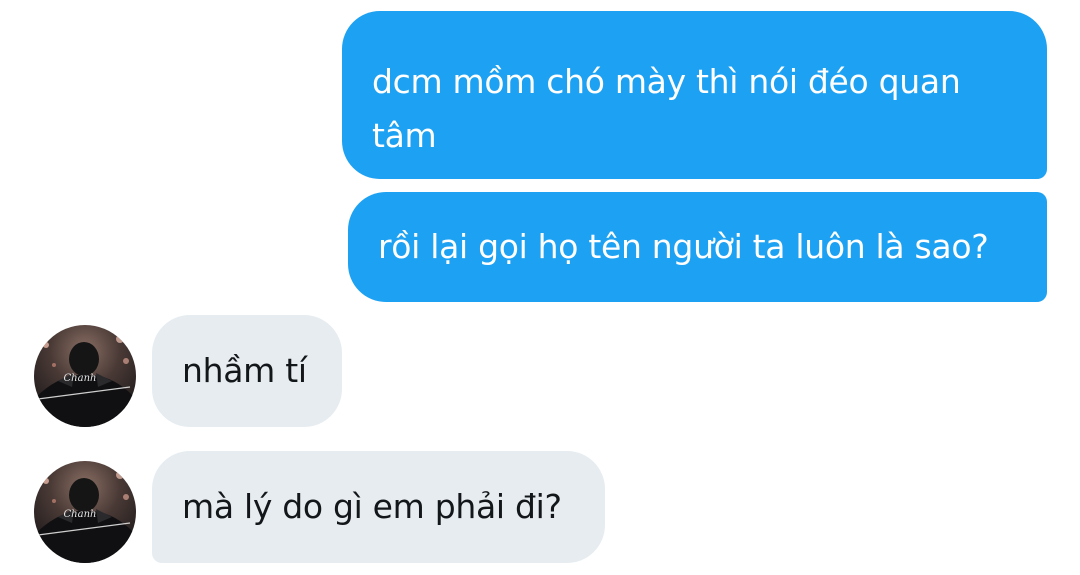 This screenshot has height=575, width=1080. What do you see at coordinates (683, 246) in the screenshot?
I see `message-text: rồi lại gọi họ tên người ta luôn là sao?` at bounding box center [683, 246].